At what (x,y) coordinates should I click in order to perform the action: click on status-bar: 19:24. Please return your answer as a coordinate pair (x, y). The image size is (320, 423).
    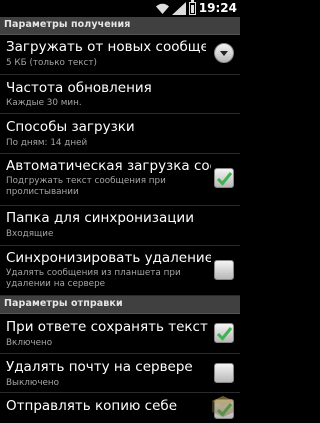
    Looking at the image, I should click on (120, 8).